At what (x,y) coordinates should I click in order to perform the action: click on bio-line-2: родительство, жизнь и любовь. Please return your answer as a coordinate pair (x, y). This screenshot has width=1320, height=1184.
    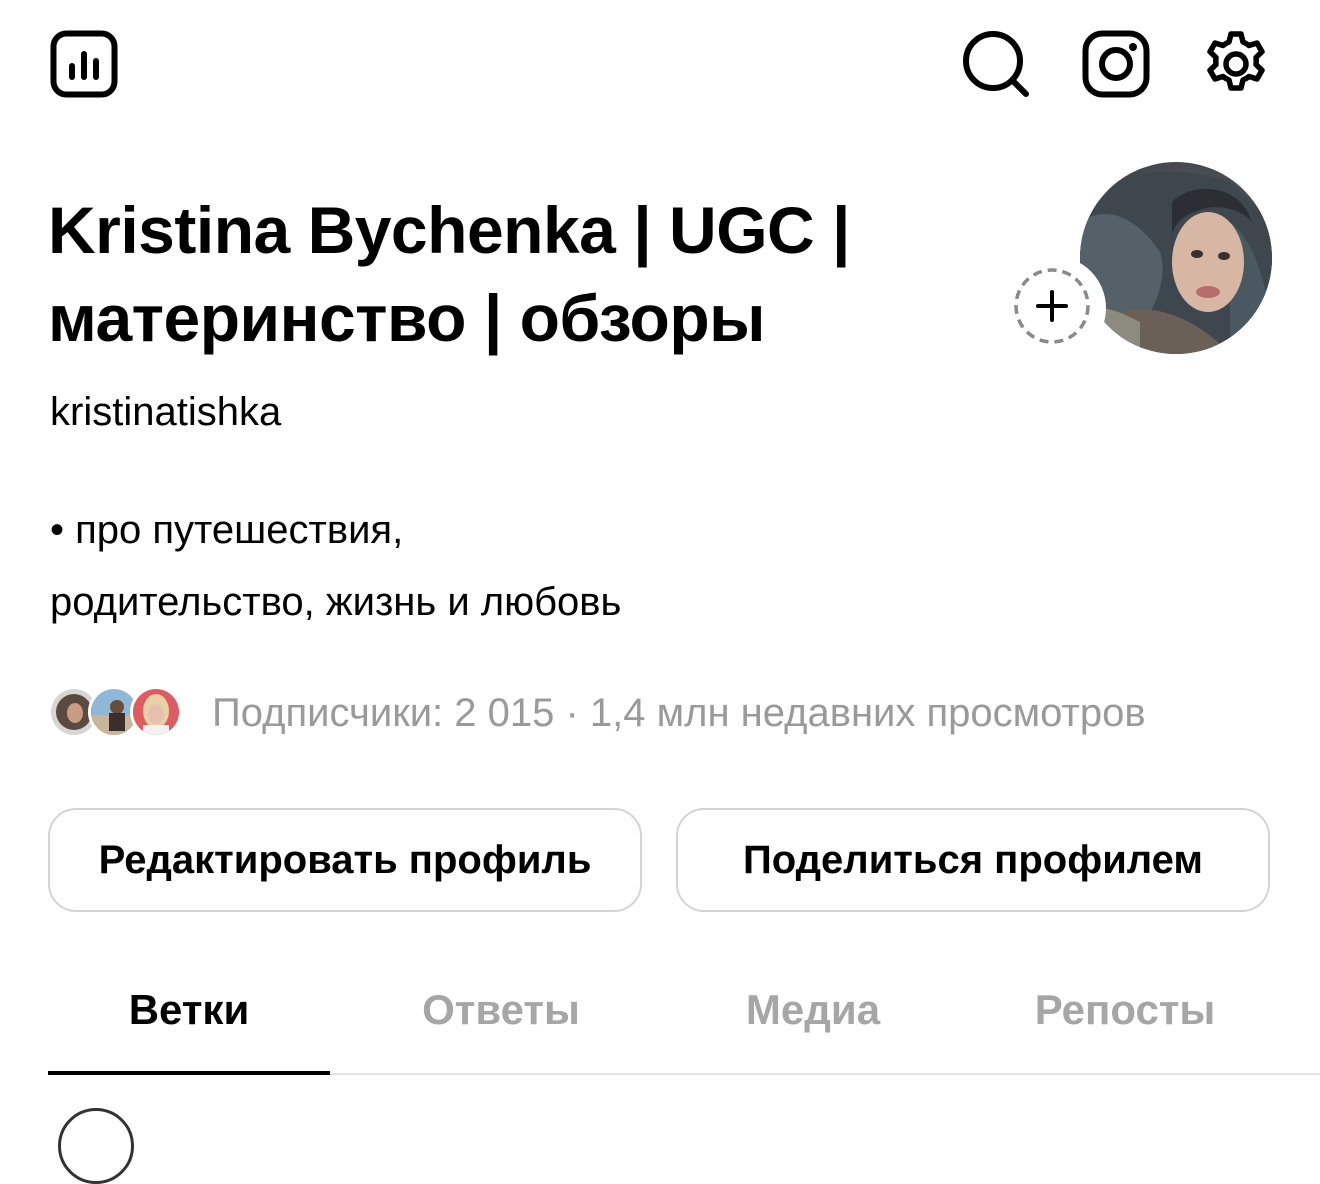
    Looking at the image, I should click on (336, 602).